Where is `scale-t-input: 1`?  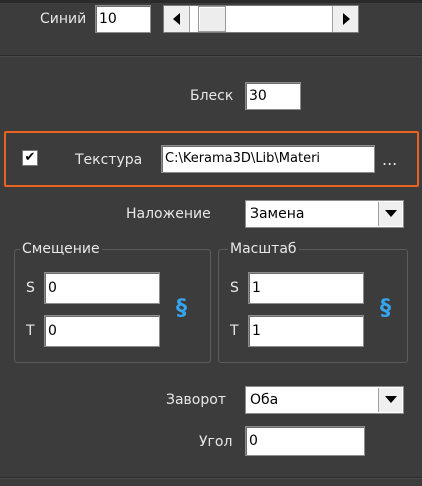
scale-t-input: 1 is located at coordinates (306, 331).